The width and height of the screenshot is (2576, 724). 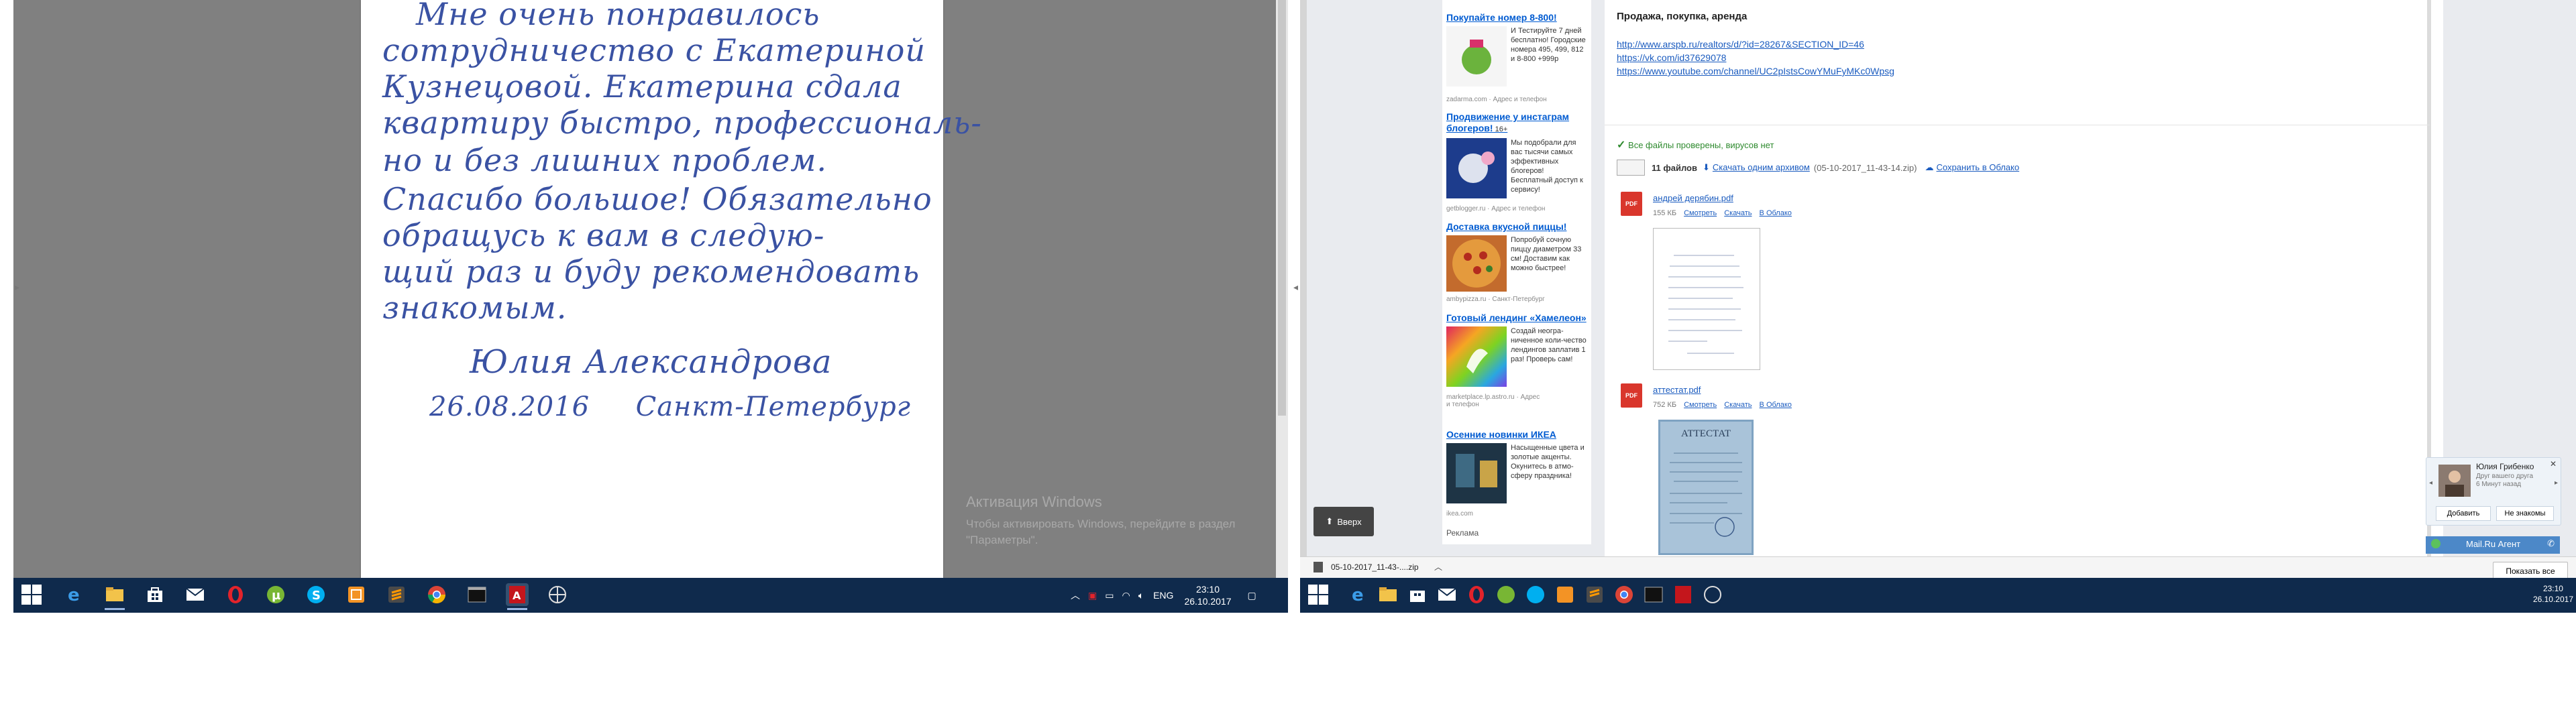 I want to click on attachment-preview: АТТЕСТАТ, so click(x=1706, y=487).